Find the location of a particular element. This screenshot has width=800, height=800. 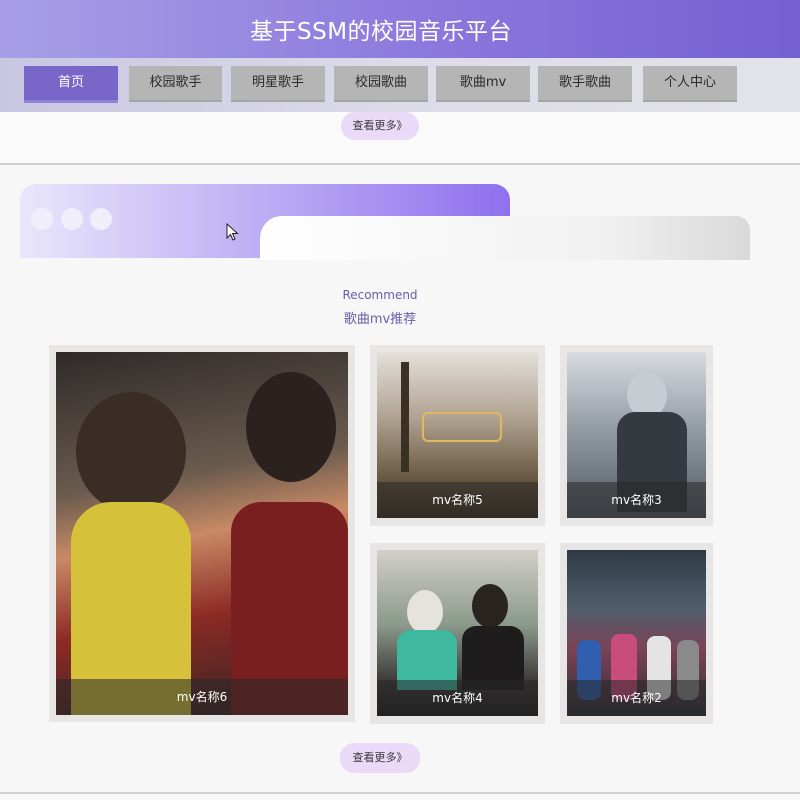

mv-card: mv名称4 is located at coordinates (457, 633).